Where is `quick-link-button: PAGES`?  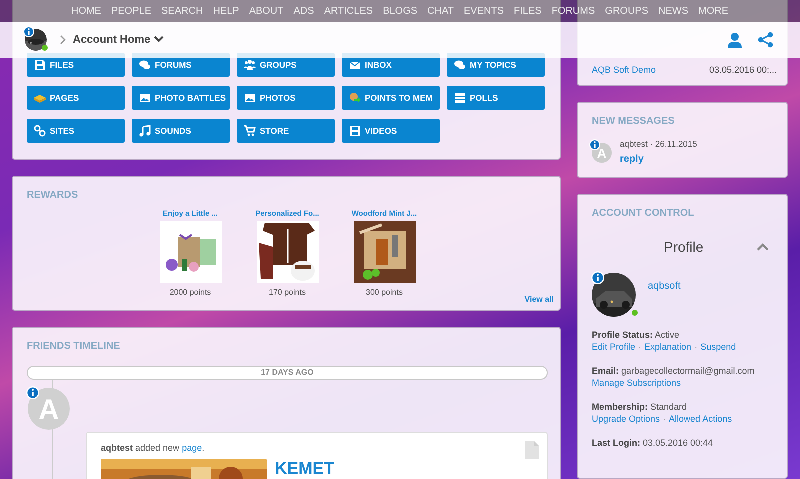 quick-link-button: PAGES is located at coordinates (76, 98).